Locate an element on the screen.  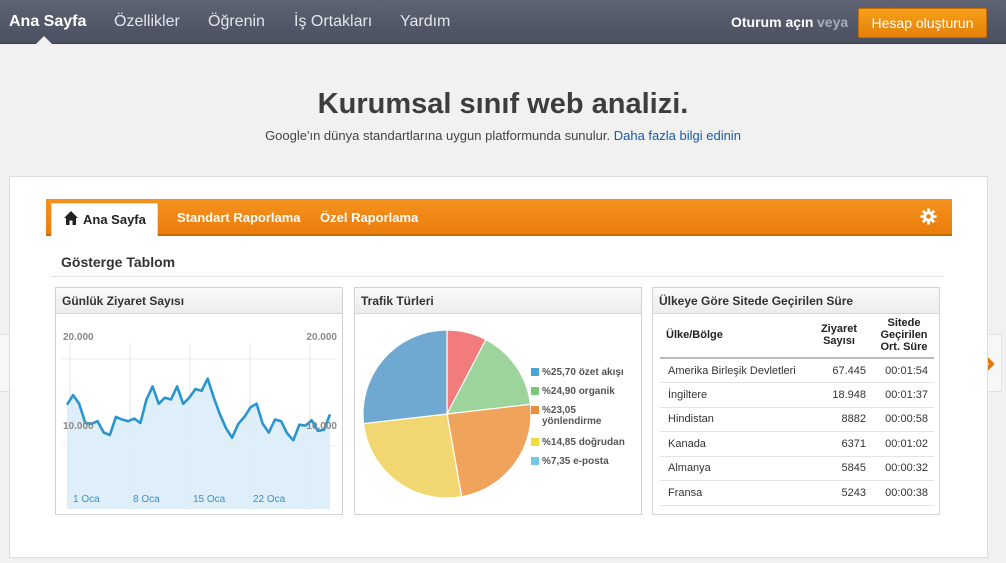
signin-link: Oturum açın is located at coordinates (772, 22).